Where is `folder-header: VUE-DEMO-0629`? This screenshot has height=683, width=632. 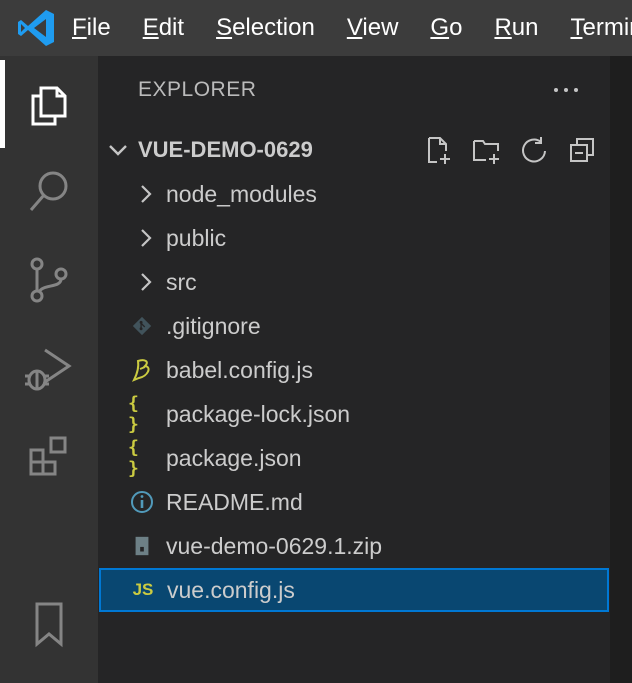
folder-header: VUE-DEMO-0629 is located at coordinates (354, 150).